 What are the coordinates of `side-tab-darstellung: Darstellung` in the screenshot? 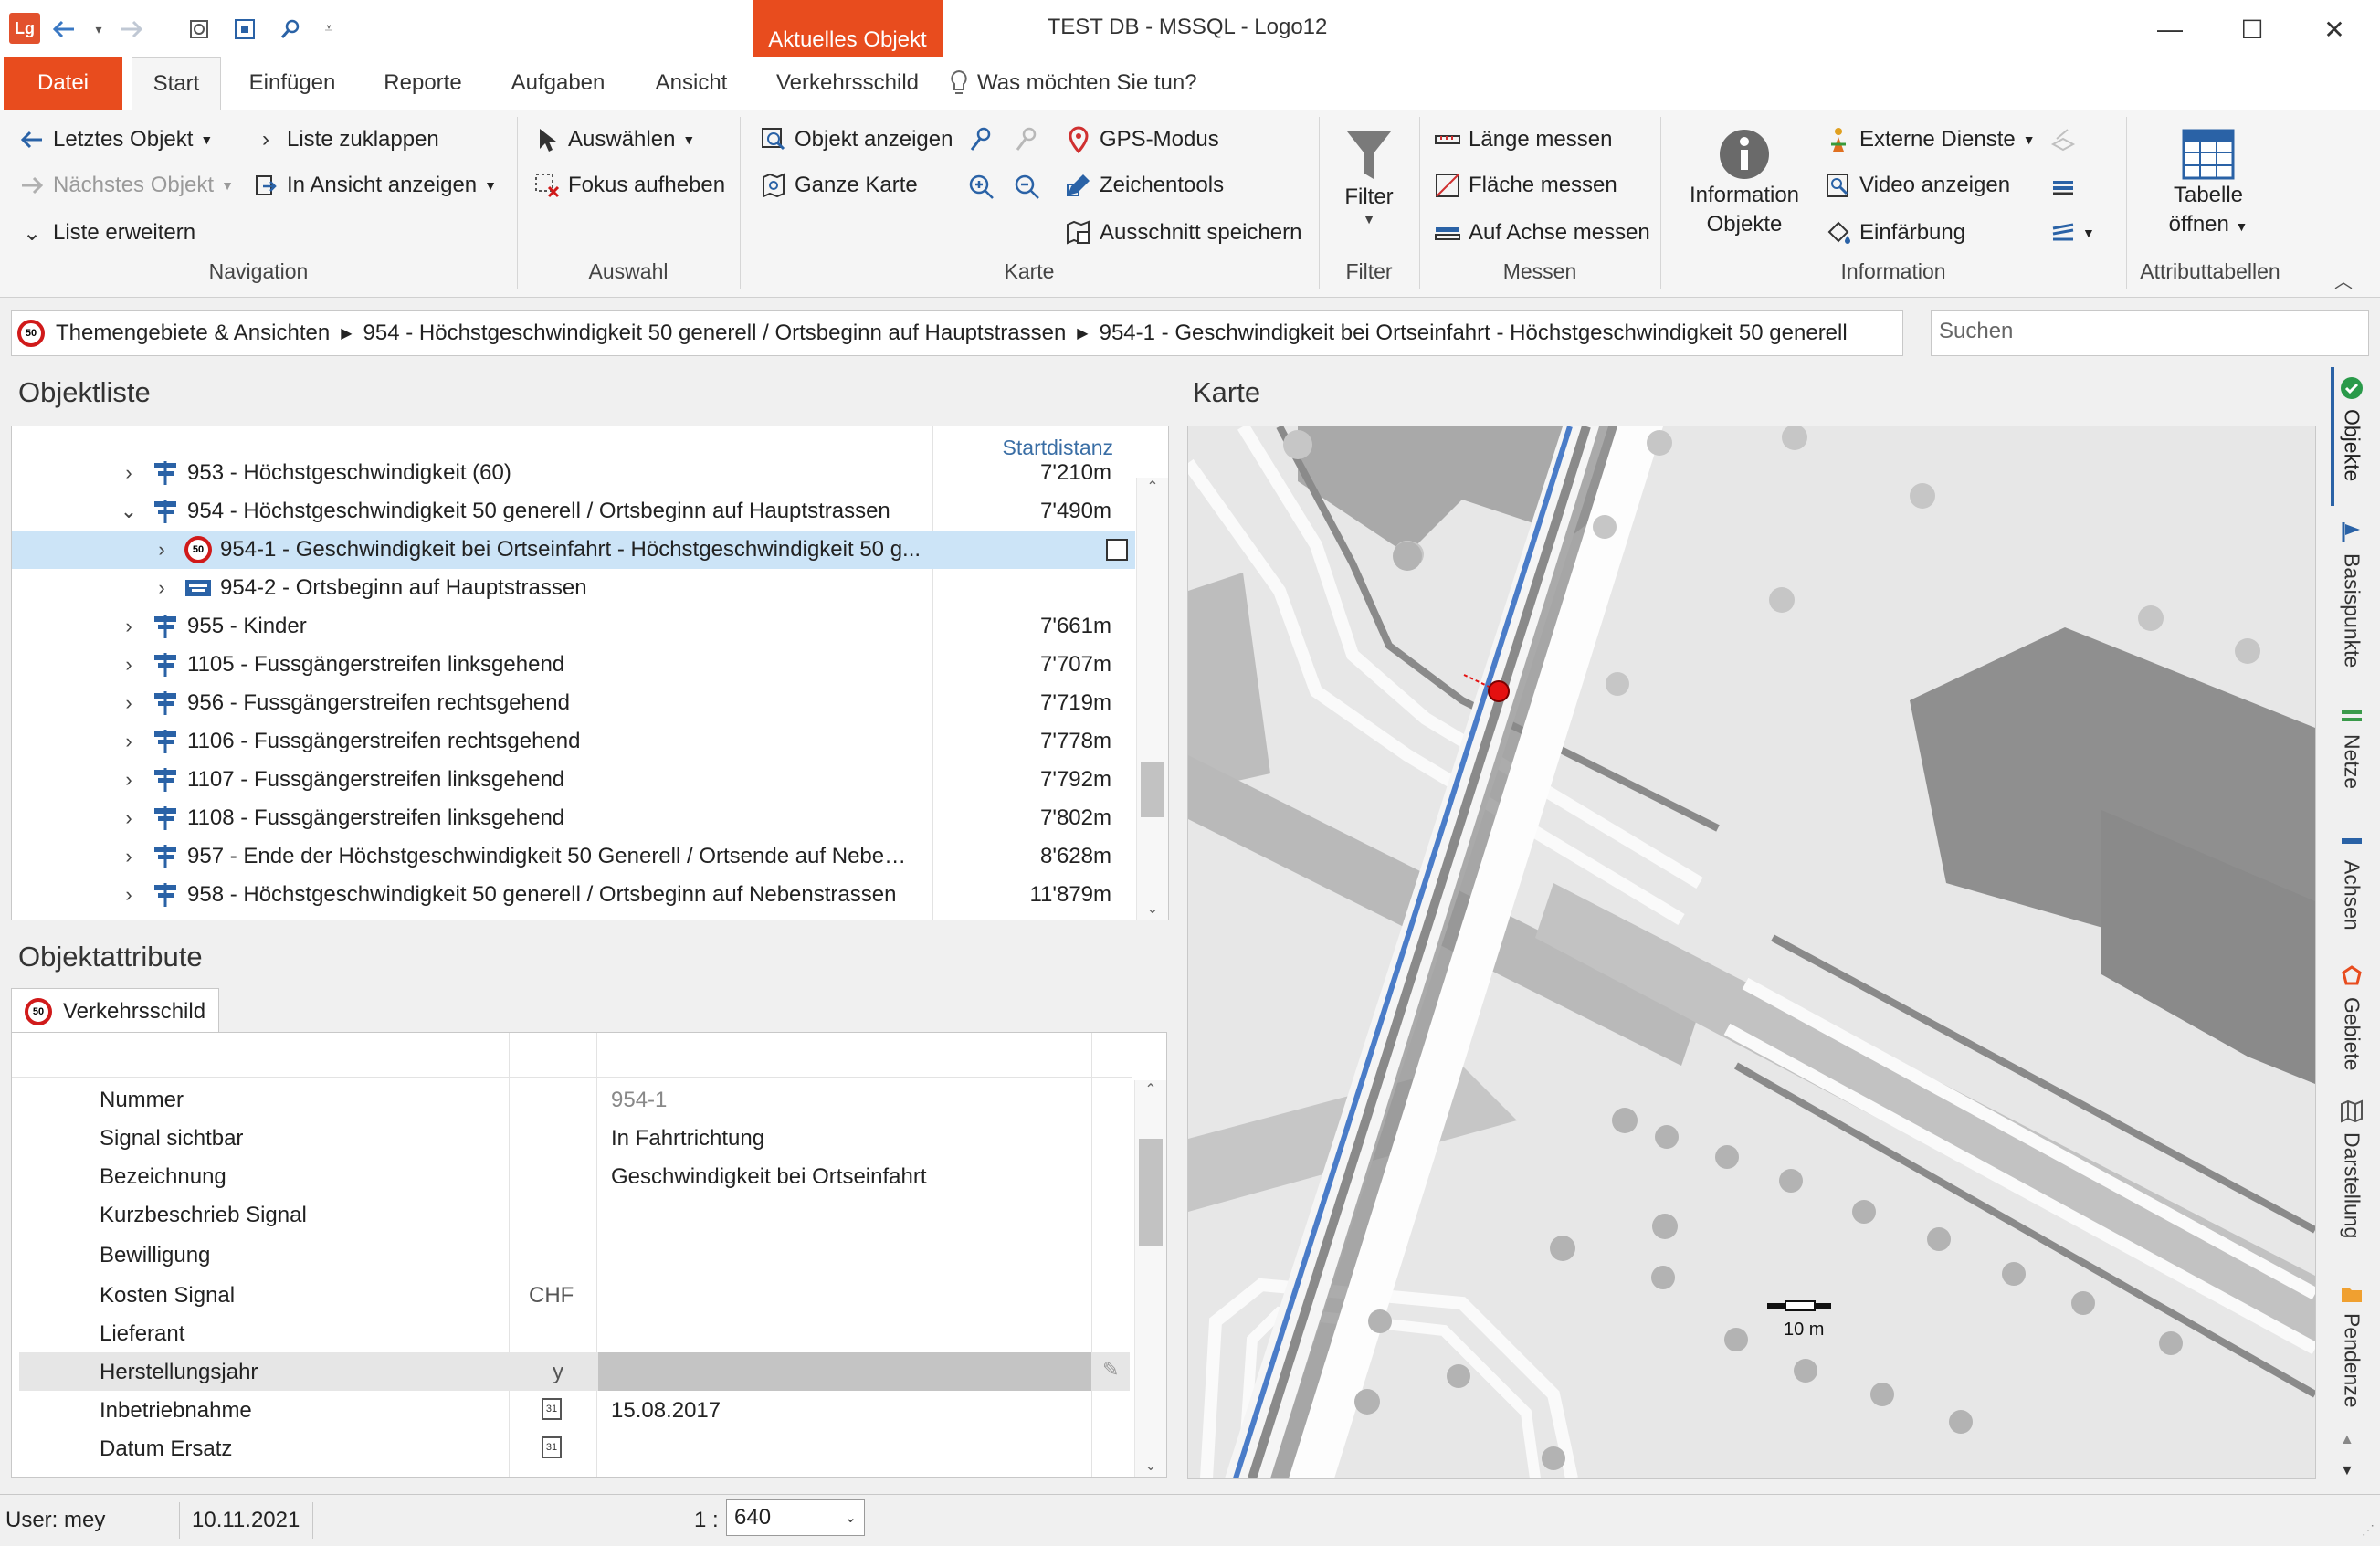 It's located at (2352, 1168).